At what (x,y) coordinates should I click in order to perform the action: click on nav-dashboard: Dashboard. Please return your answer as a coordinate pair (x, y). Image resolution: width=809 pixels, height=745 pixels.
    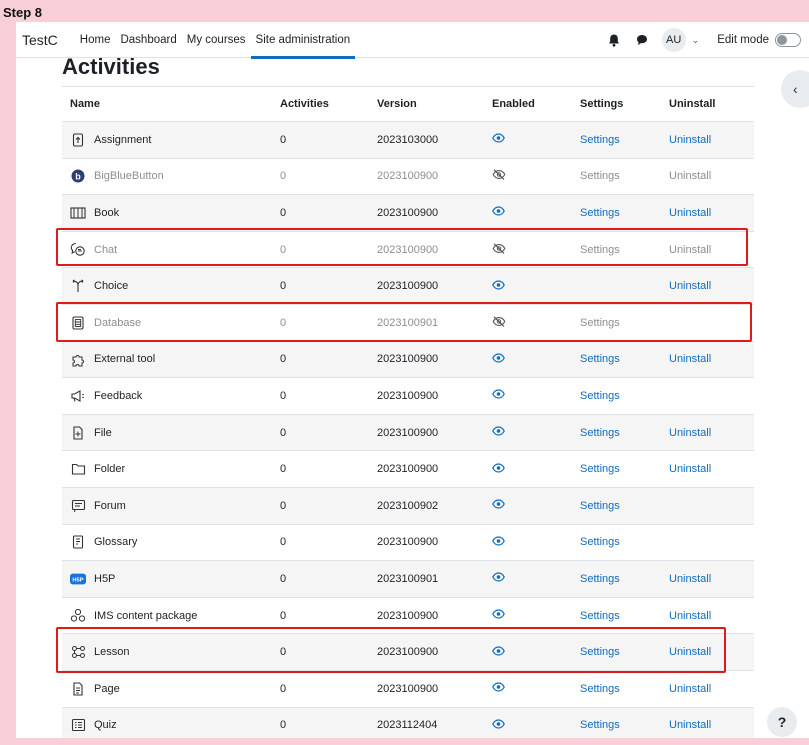
    Looking at the image, I should click on (148, 40).